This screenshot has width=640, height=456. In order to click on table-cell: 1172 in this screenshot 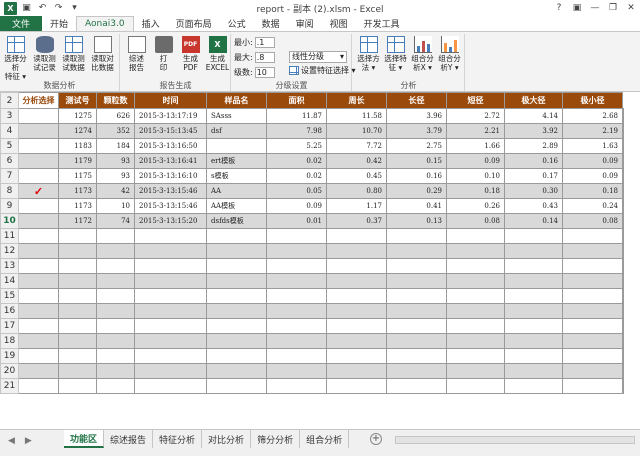, I will do `click(77, 221)`.